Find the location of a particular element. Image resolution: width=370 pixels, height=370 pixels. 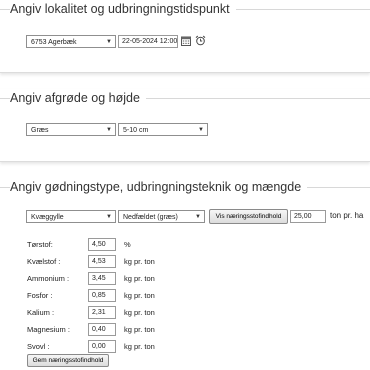

fertilizer-type-select: Kvæggylle ▼ is located at coordinates (71, 216).